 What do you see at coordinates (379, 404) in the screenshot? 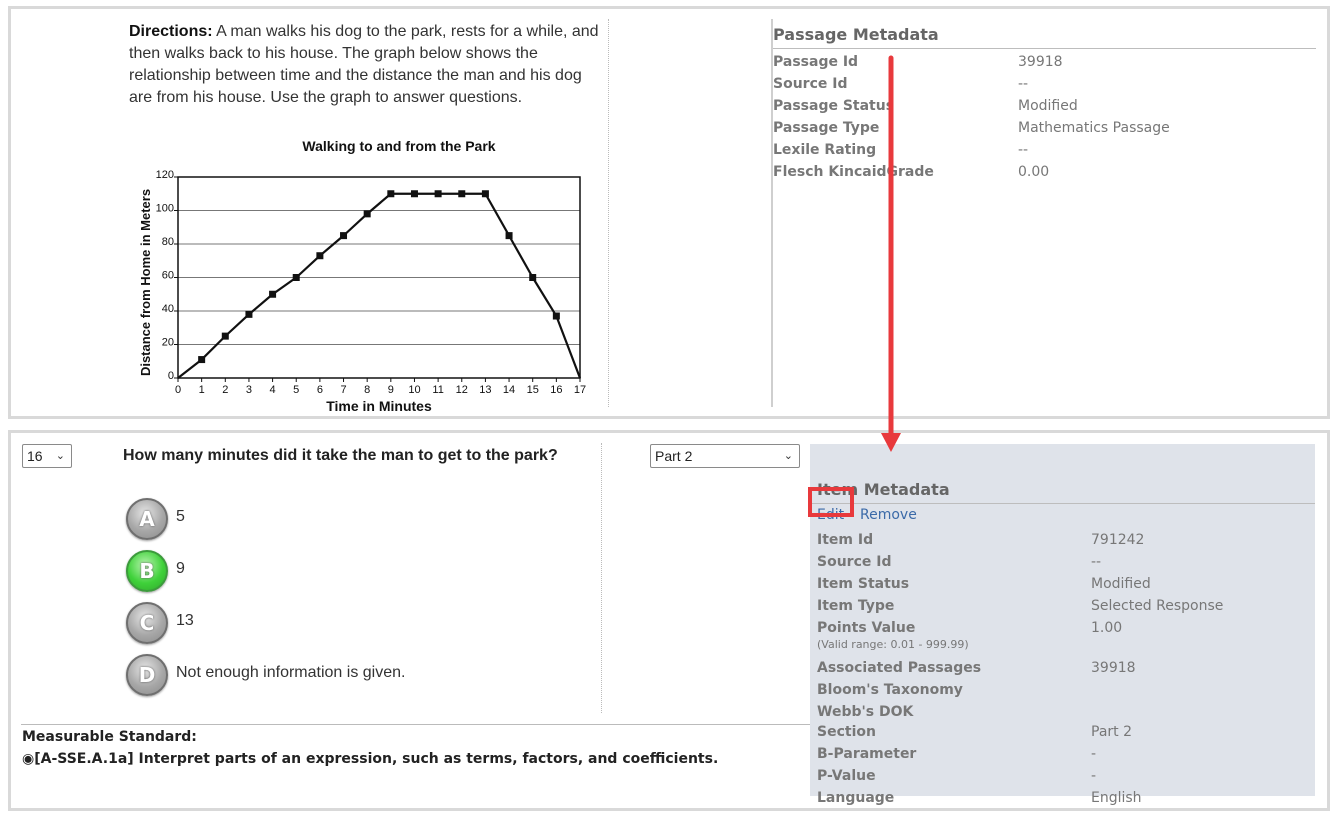
I see `x-axis-label: Time in Minutes` at bounding box center [379, 404].